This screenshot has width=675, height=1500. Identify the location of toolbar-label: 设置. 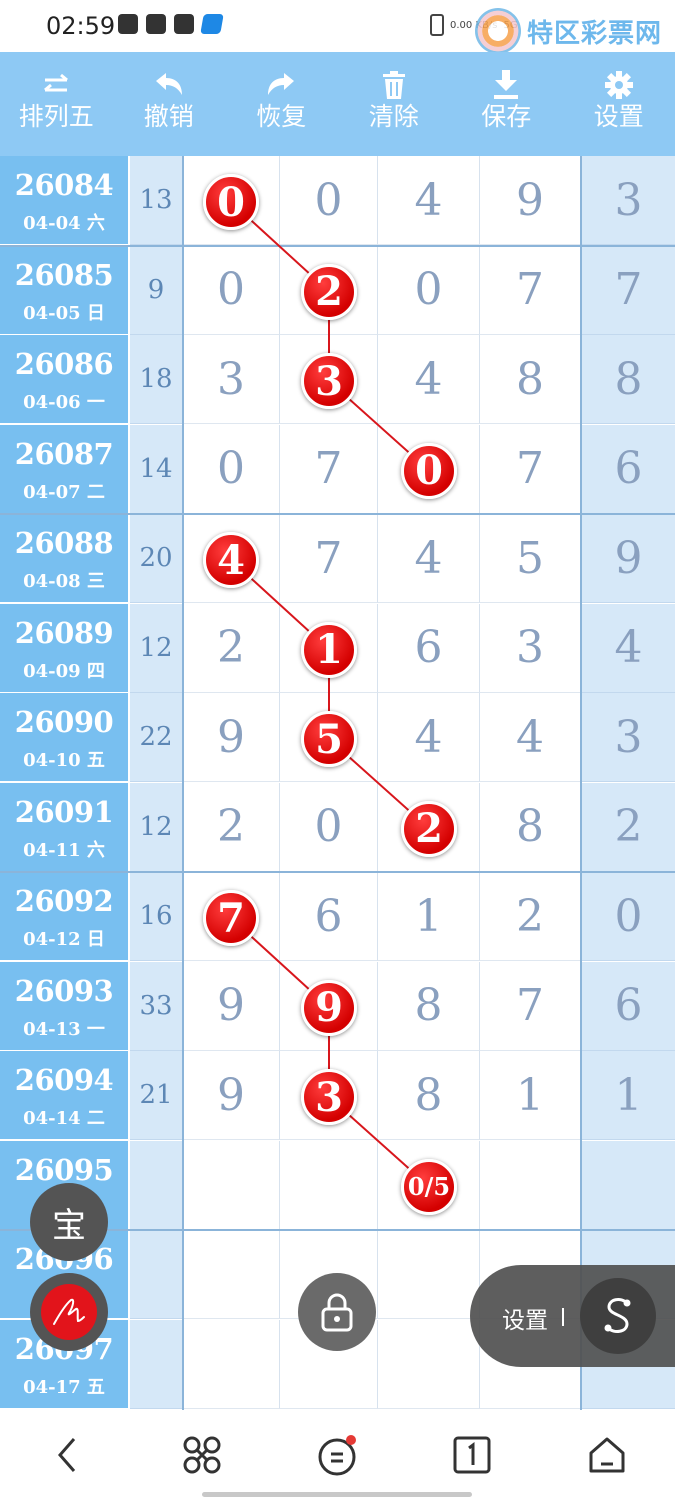
(618, 116).